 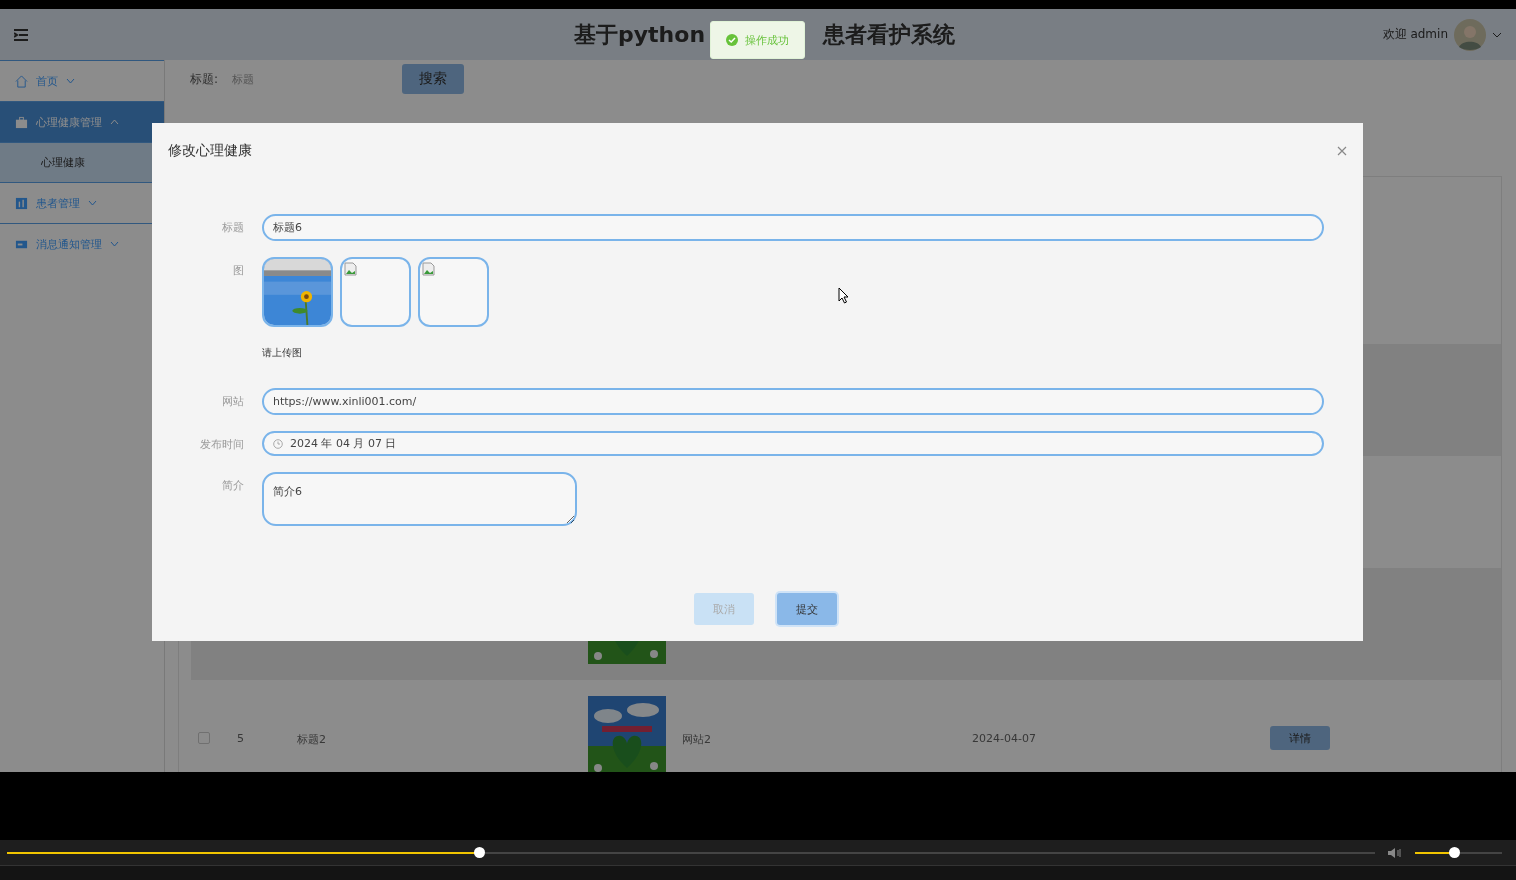 What do you see at coordinates (419, 499) in the screenshot?
I see `text-area: 简介6` at bounding box center [419, 499].